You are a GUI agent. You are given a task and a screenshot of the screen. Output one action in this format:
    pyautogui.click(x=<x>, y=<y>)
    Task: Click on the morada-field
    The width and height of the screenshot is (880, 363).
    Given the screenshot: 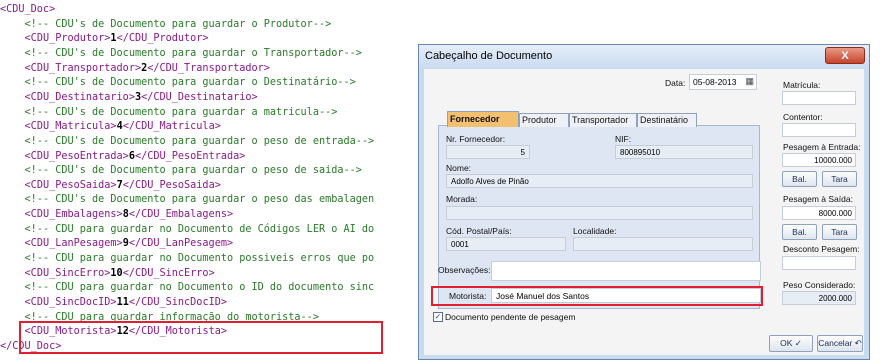 What is the action you would take?
    pyautogui.click(x=599, y=213)
    